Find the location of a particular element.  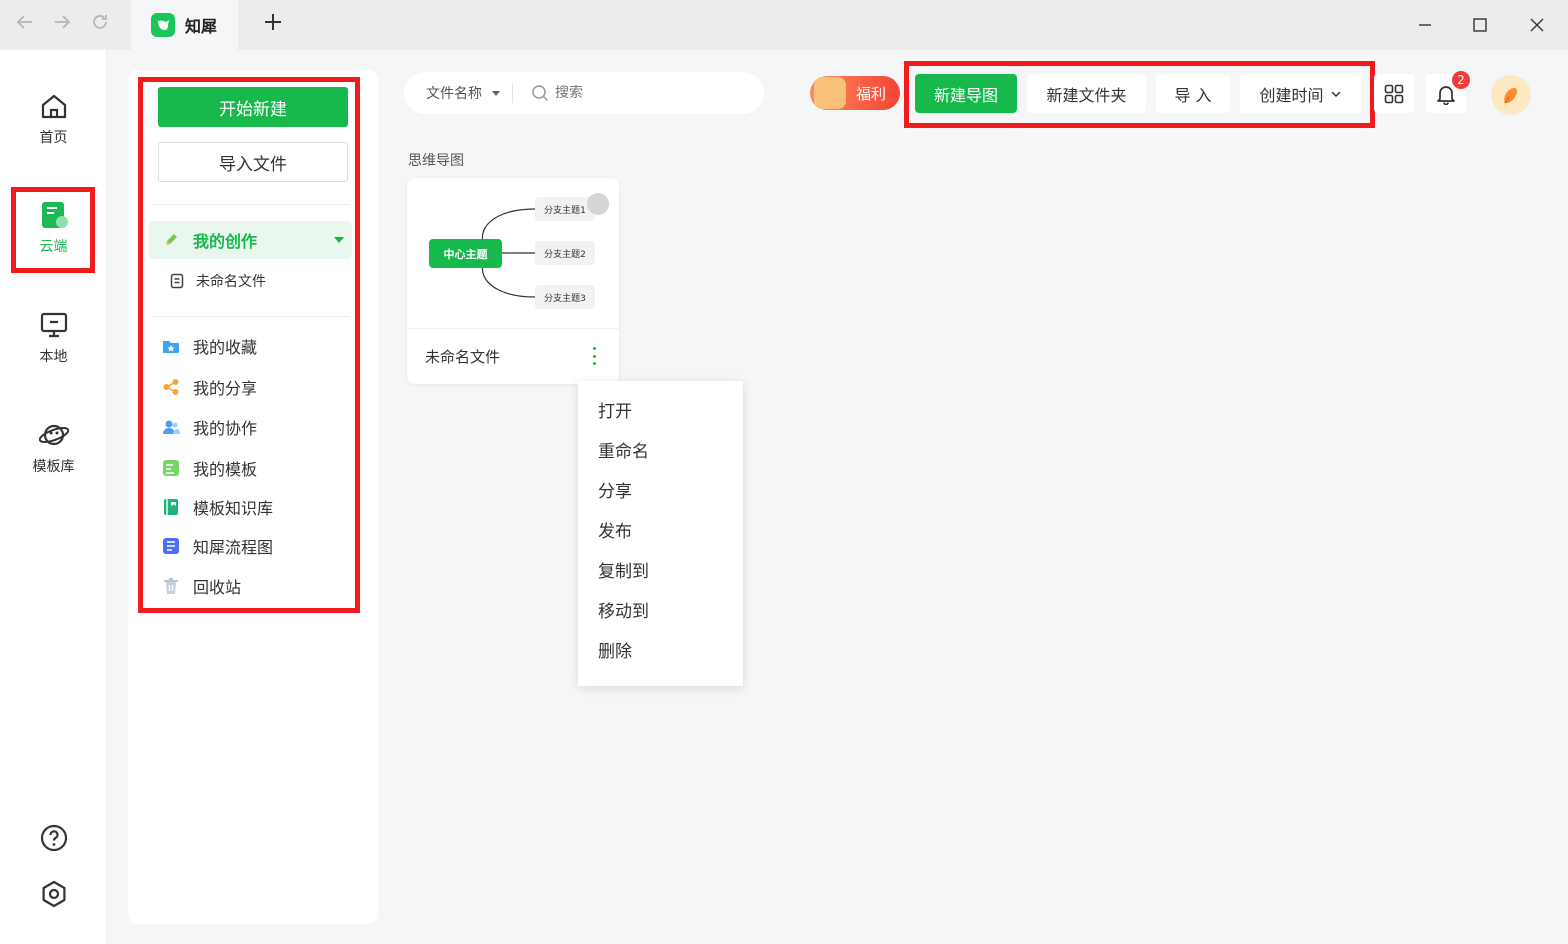

help-button is located at coordinates (53, 839).